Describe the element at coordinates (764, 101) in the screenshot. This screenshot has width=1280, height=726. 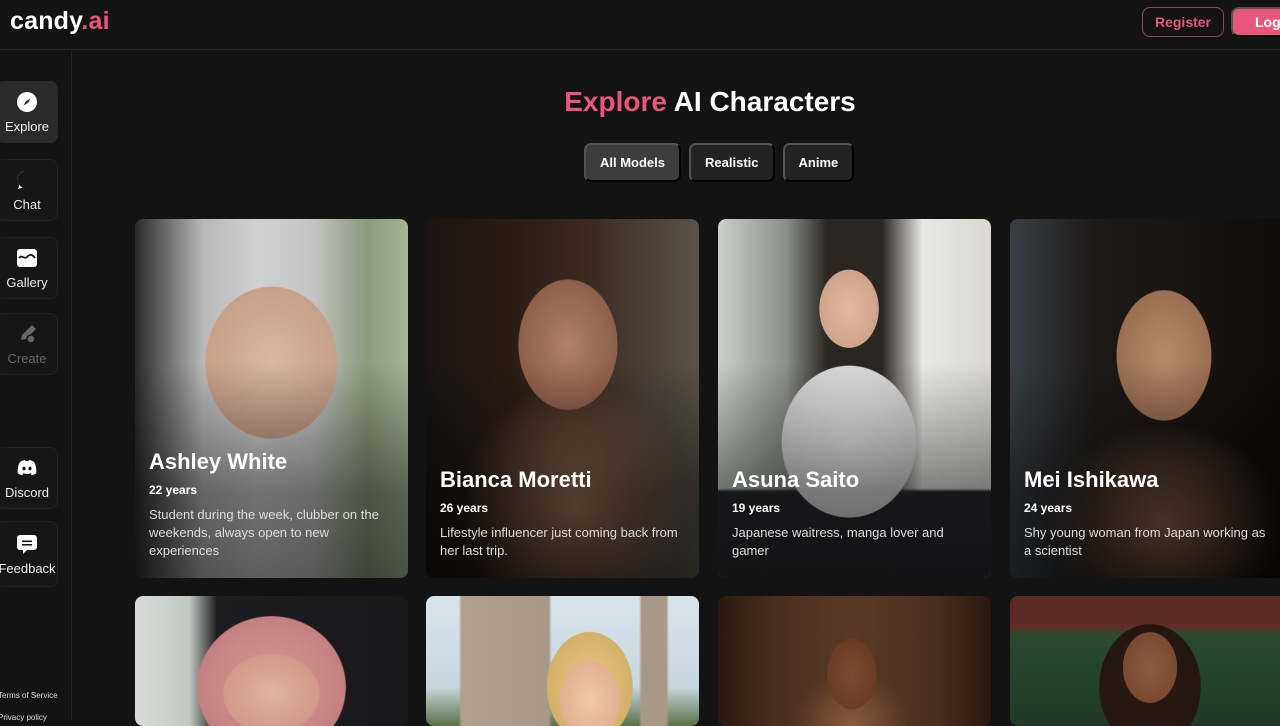
I see `title-rest: AI Characters` at that location.